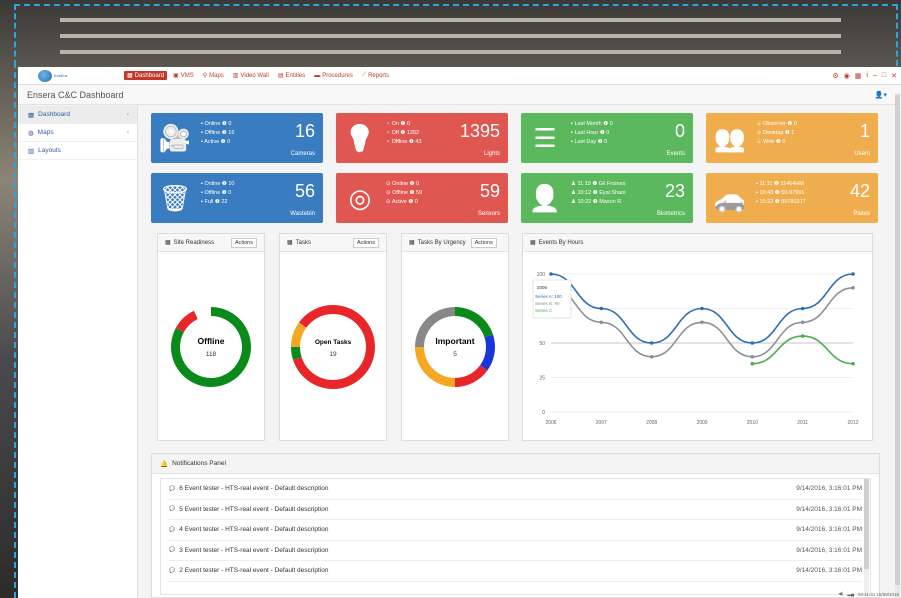 The width and height of the screenshot is (901, 598). I want to click on tile-stat-line: ♀ Off ❶ 1352, so click(403, 133).